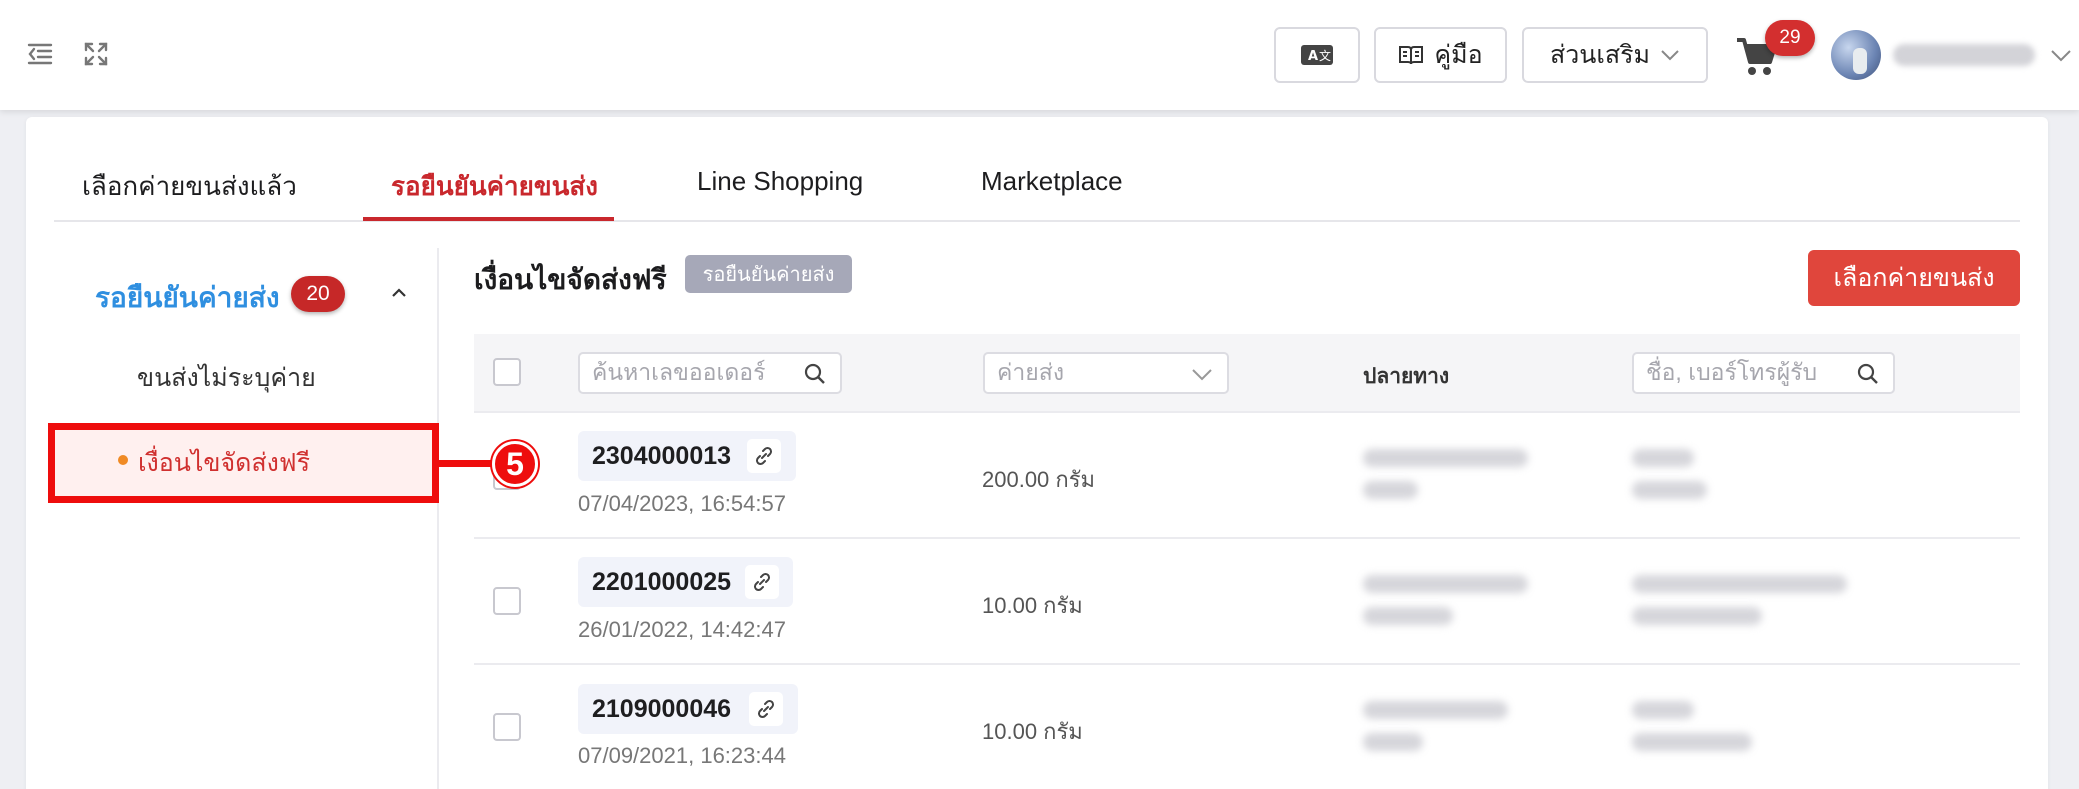 The width and height of the screenshot is (2079, 789). I want to click on svg-text: 文, so click(1325, 55).